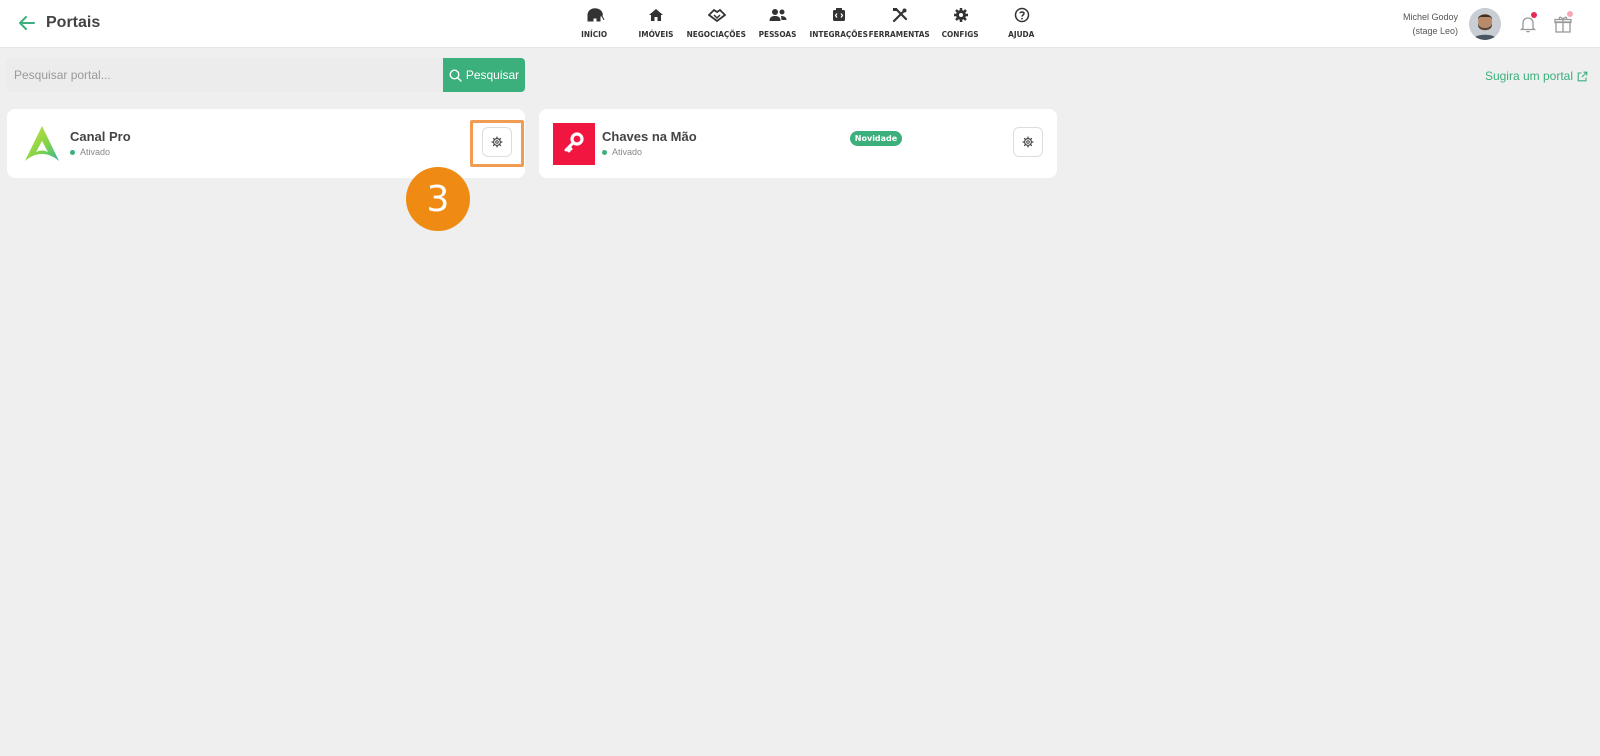 This screenshot has width=1600, height=756. What do you see at coordinates (777, 34) in the screenshot?
I see `nav-label: PESSOAS` at bounding box center [777, 34].